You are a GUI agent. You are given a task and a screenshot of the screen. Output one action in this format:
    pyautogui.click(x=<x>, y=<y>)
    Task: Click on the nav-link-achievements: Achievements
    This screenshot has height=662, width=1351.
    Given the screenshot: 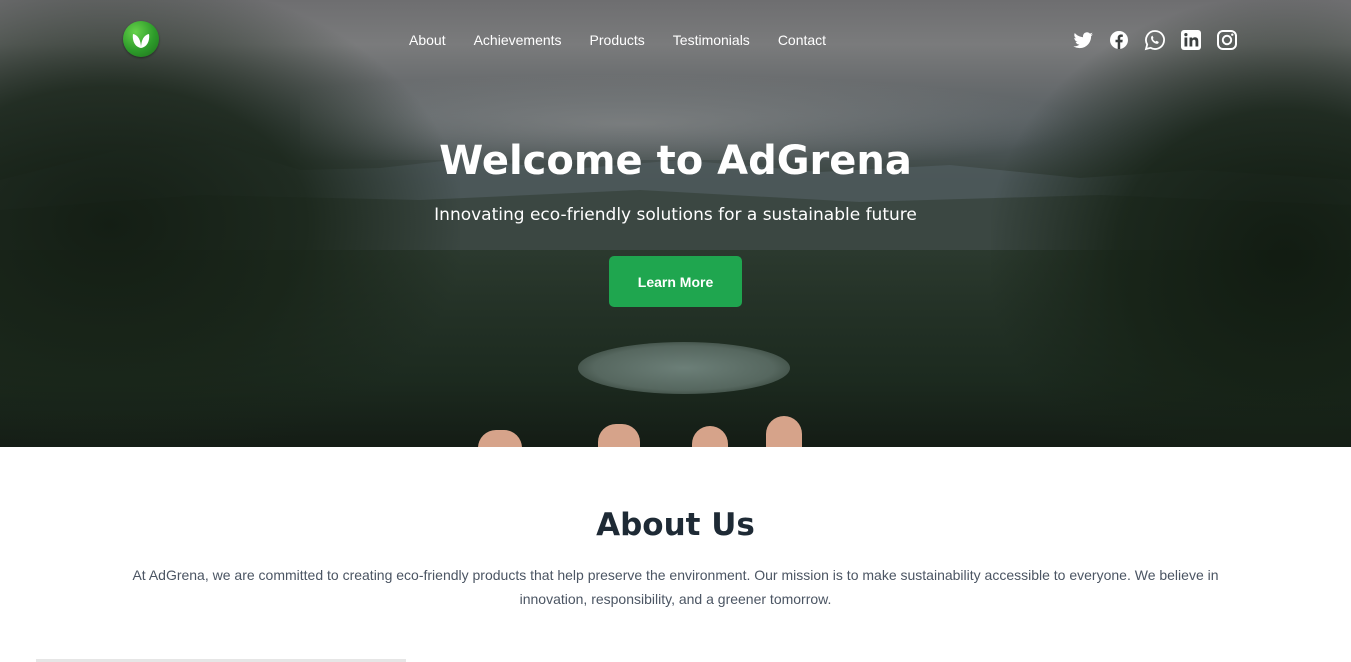 What is the action you would take?
    pyautogui.click(x=518, y=40)
    